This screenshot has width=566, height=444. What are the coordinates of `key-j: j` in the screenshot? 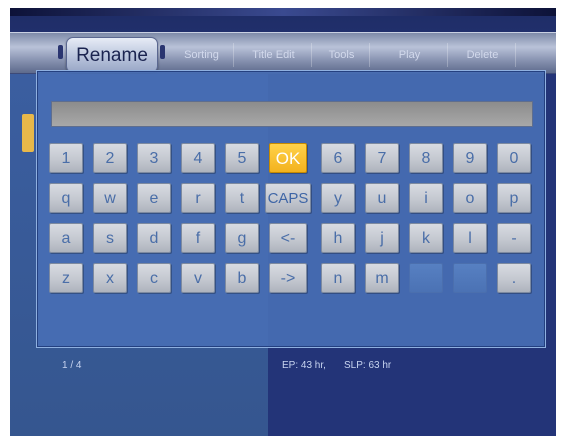 It's located at (382, 238).